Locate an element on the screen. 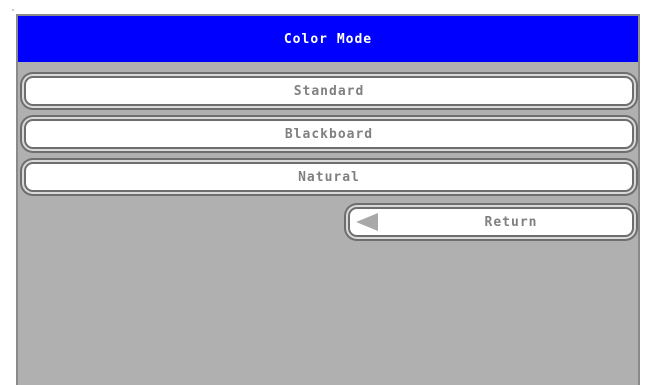  return-label: Return is located at coordinates (511, 222).